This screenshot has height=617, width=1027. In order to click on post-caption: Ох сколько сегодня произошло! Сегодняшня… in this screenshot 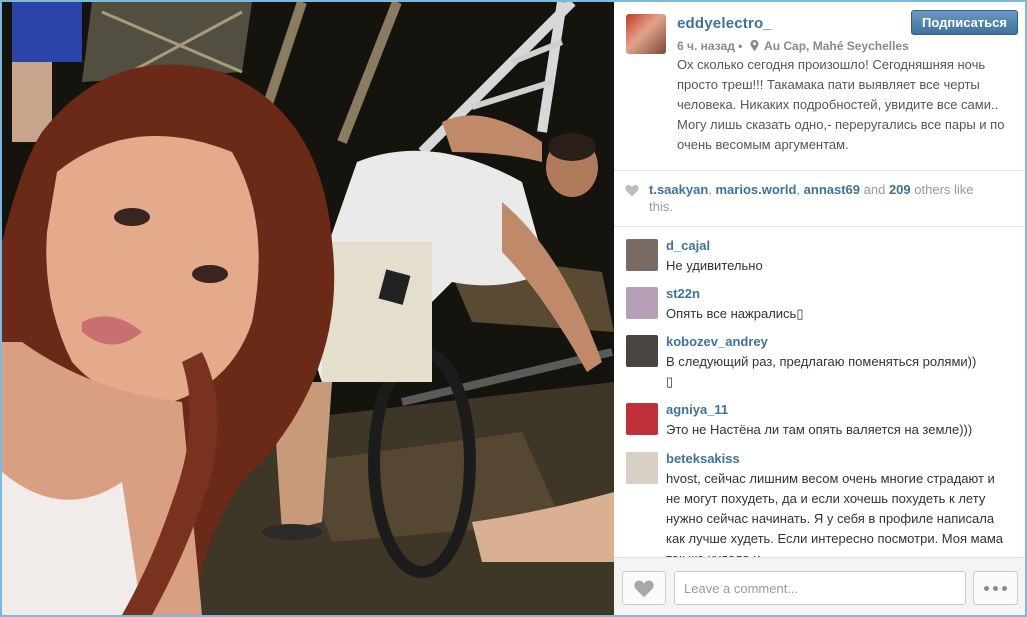, I will do `click(841, 104)`.